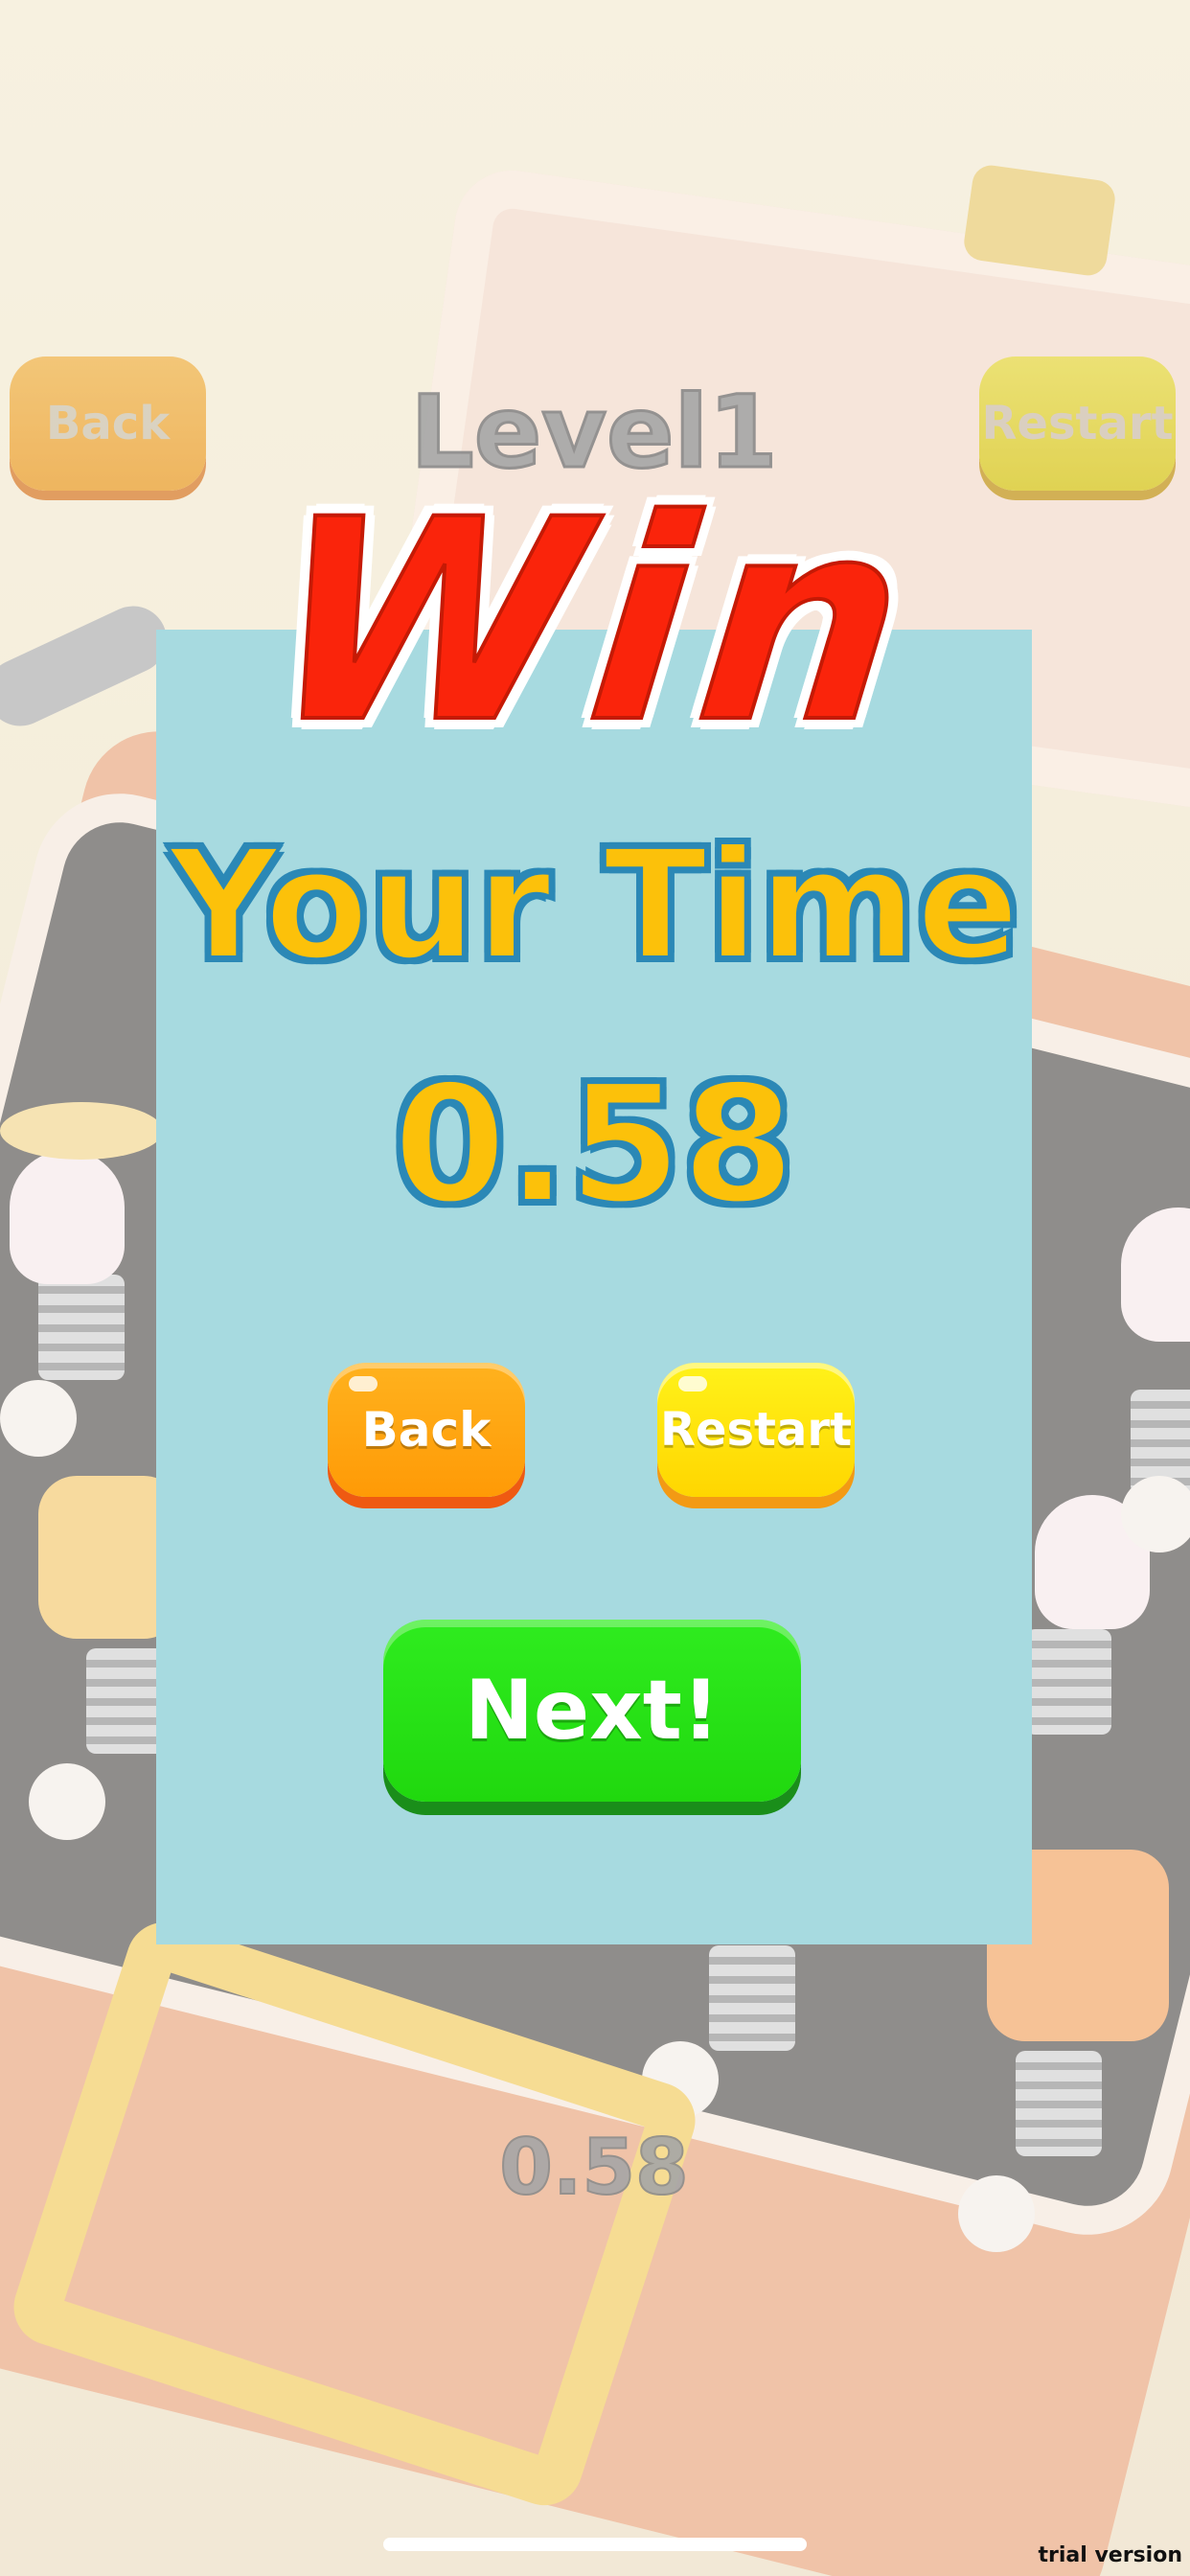 The height and width of the screenshot is (2576, 1190). I want to click on back-button: Back, so click(427, 1430).